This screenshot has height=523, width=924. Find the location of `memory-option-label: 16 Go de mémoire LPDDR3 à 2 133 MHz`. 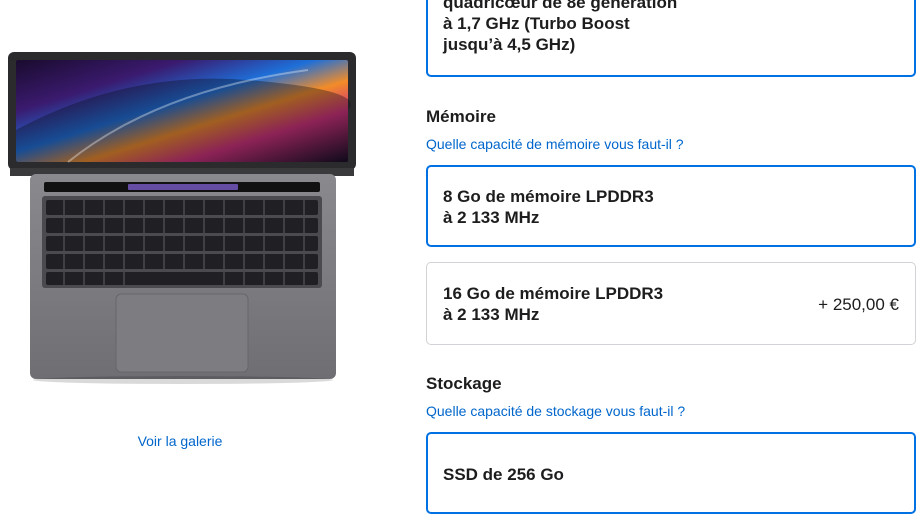

memory-option-label: 16 Go de mémoire LPDDR3 à 2 133 MHz is located at coordinates (553, 304).